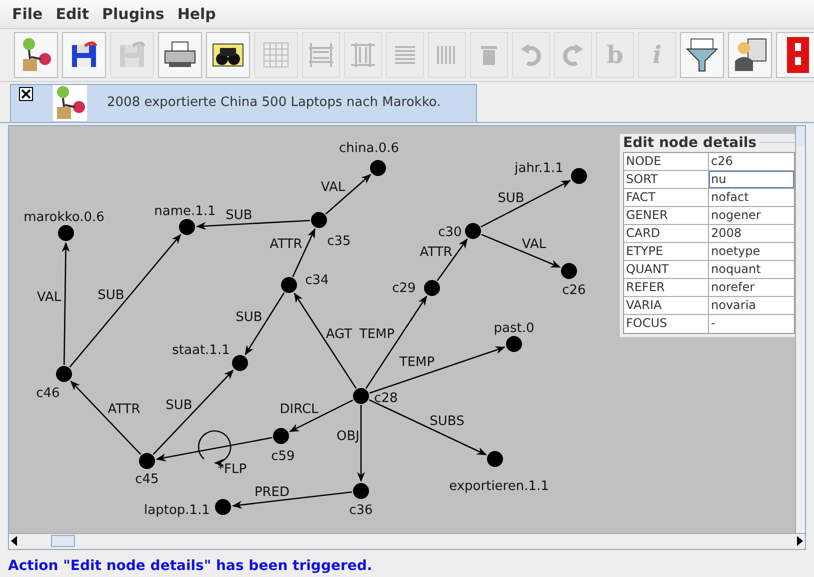  Describe the element at coordinates (339, 241) in the screenshot. I see `node-label: c35` at that location.